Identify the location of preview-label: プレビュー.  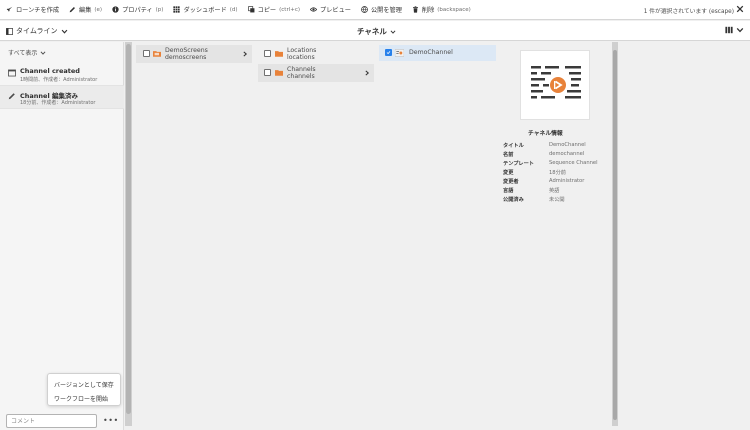
(335, 10).